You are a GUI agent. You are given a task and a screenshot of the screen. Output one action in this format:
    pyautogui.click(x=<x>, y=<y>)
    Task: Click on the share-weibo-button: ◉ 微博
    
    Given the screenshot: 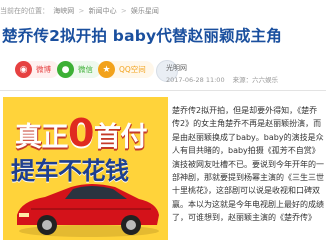 What is the action you would take?
    pyautogui.click(x=37, y=69)
    